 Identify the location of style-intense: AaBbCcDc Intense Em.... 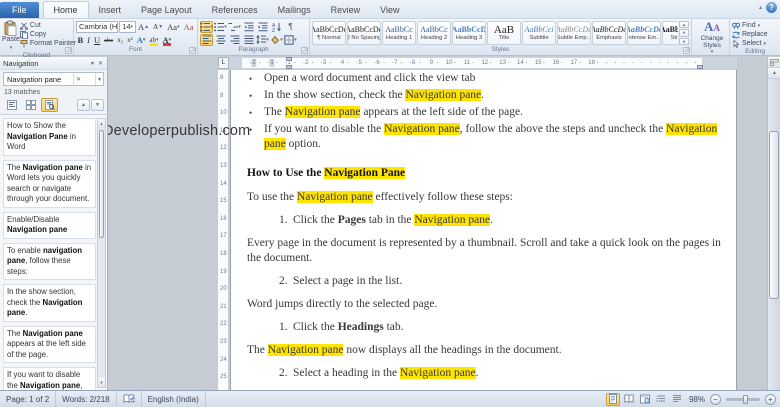
(644, 33).